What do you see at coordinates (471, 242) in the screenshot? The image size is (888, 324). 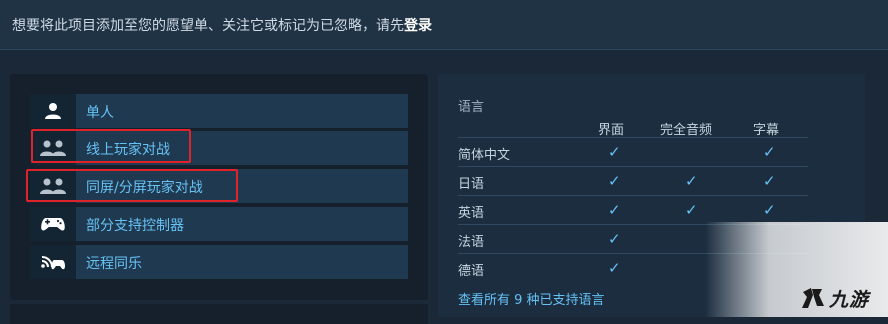 I see `language-name: 法语` at bounding box center [471, 242].